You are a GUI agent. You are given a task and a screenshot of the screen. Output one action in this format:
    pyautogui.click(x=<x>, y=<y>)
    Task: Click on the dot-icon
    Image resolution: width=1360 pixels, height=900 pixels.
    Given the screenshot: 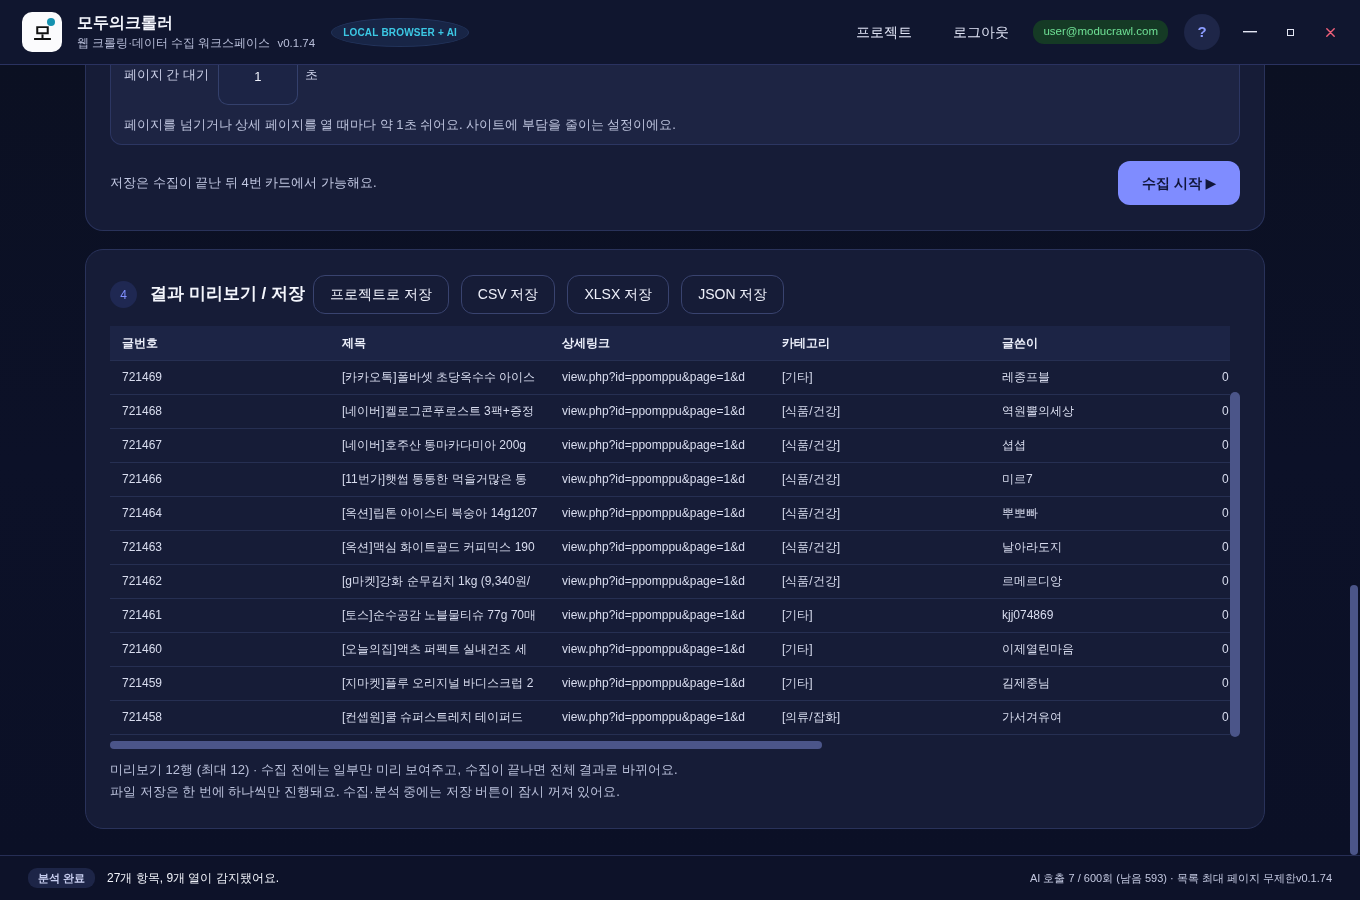 What is the action you would take?
    pyautogui.click(x=51, y=22)
    